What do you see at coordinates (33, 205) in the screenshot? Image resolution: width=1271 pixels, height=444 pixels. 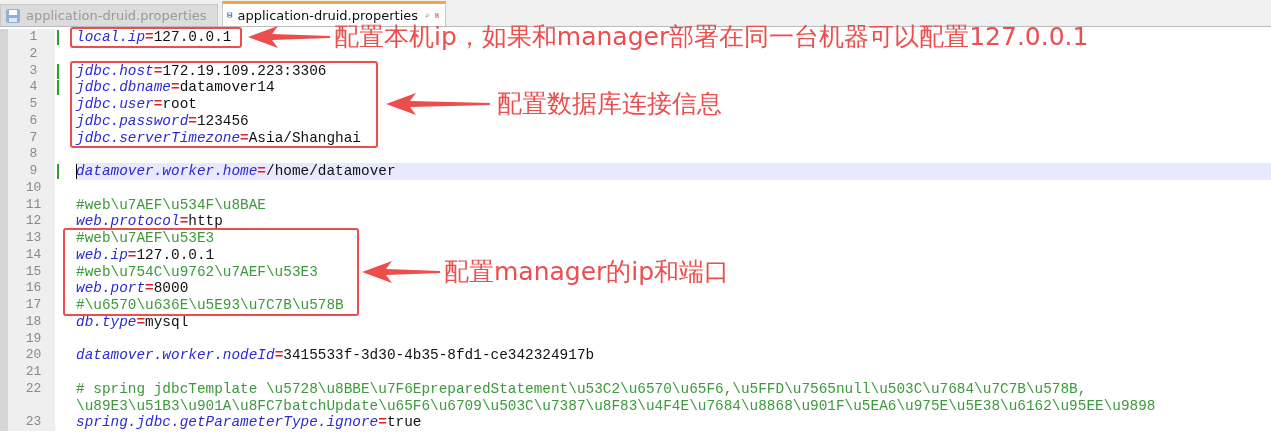 I see `line-number: 11` at bounding box center [33, 205].